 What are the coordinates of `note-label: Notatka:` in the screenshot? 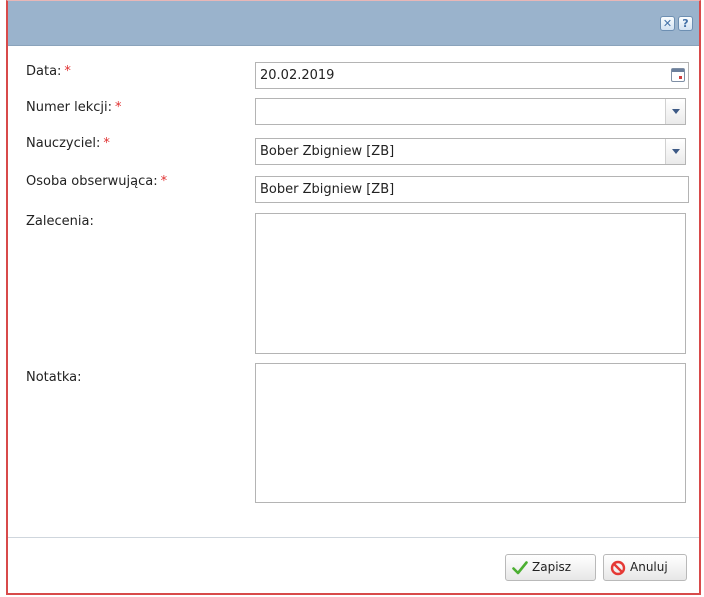 It's located at (54, 377).